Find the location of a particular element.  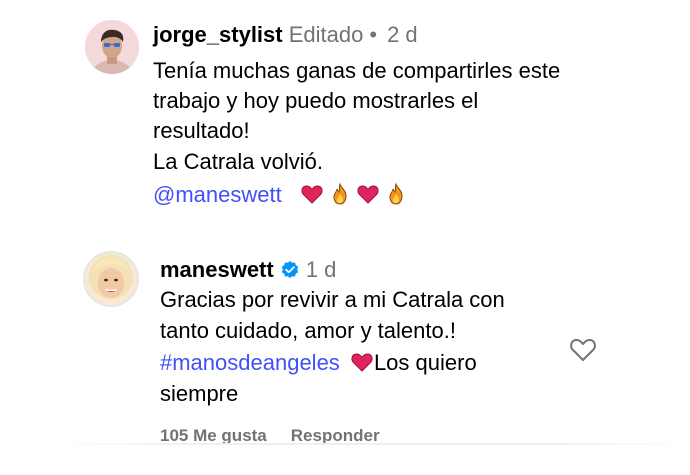

comment-text-line: siempre is located at coordinates (199, 393).